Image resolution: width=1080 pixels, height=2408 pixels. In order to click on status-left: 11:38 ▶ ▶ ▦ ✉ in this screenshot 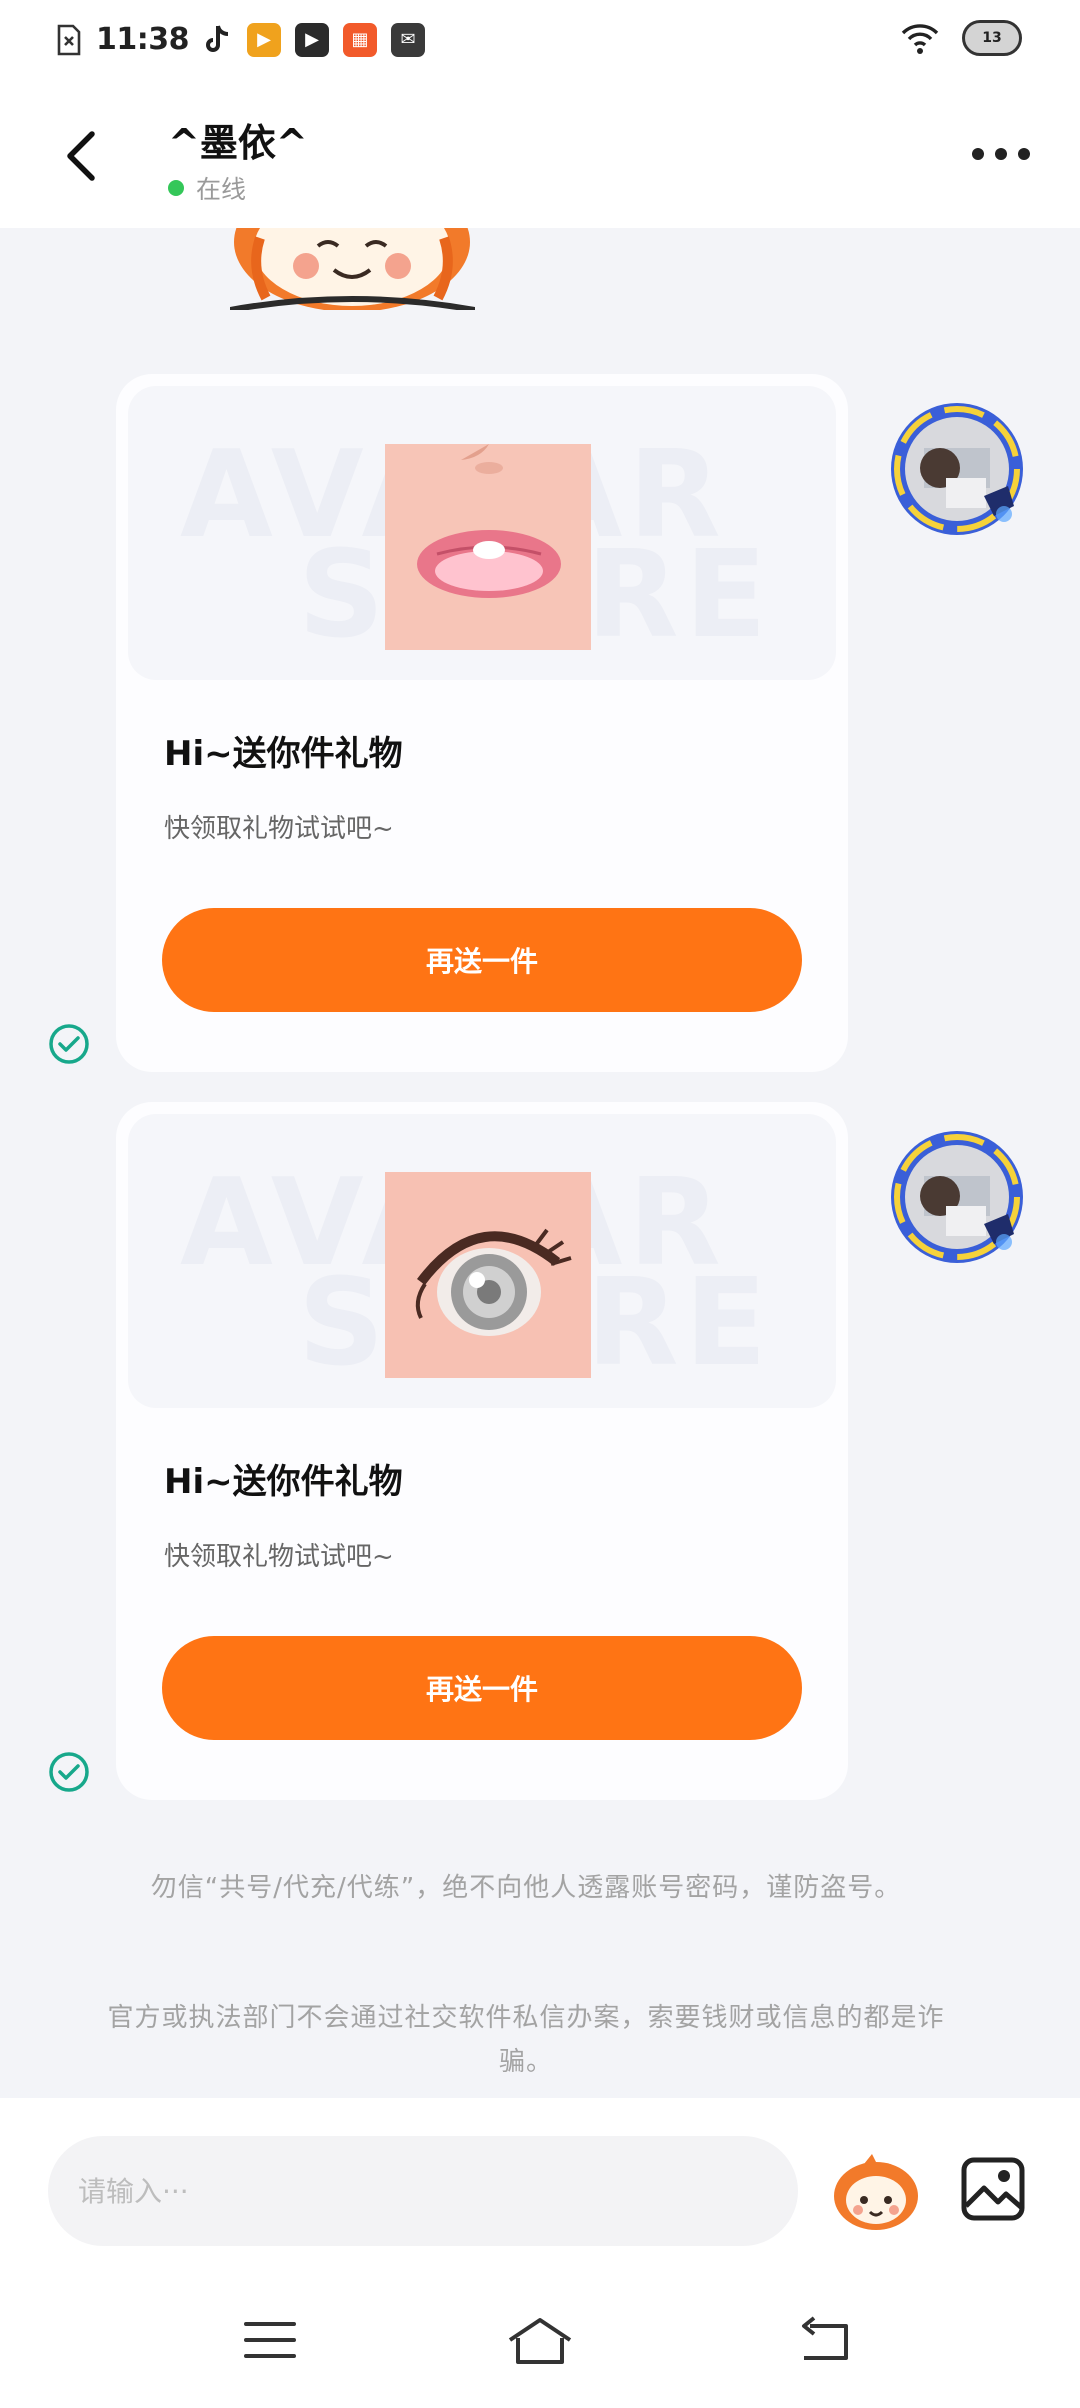, I will do `click(240, 39)`.